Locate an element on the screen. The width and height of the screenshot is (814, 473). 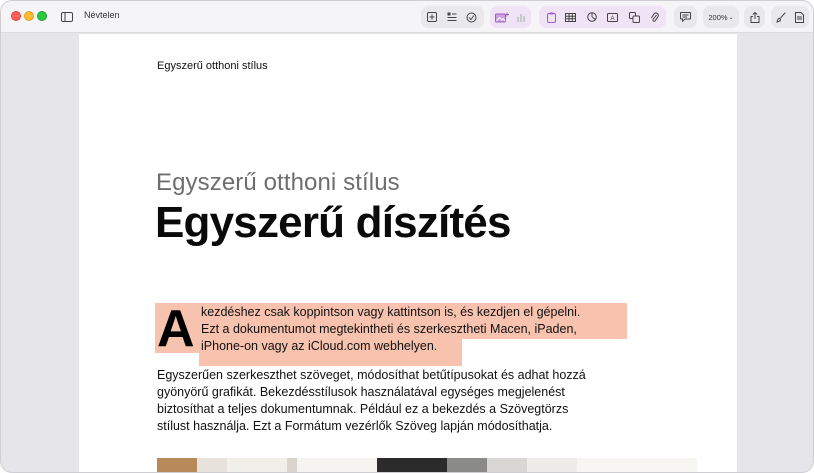
collaborate-button is located at coordinates (471, 17).